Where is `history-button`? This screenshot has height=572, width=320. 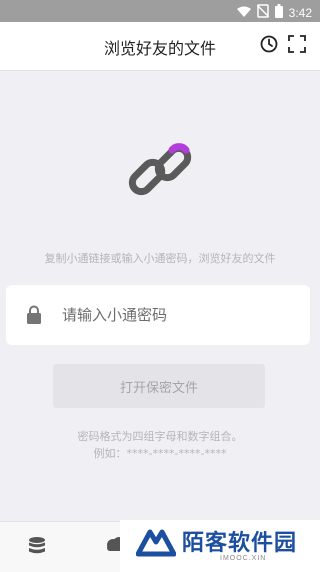 history-button is located at coordinates (269, 46).